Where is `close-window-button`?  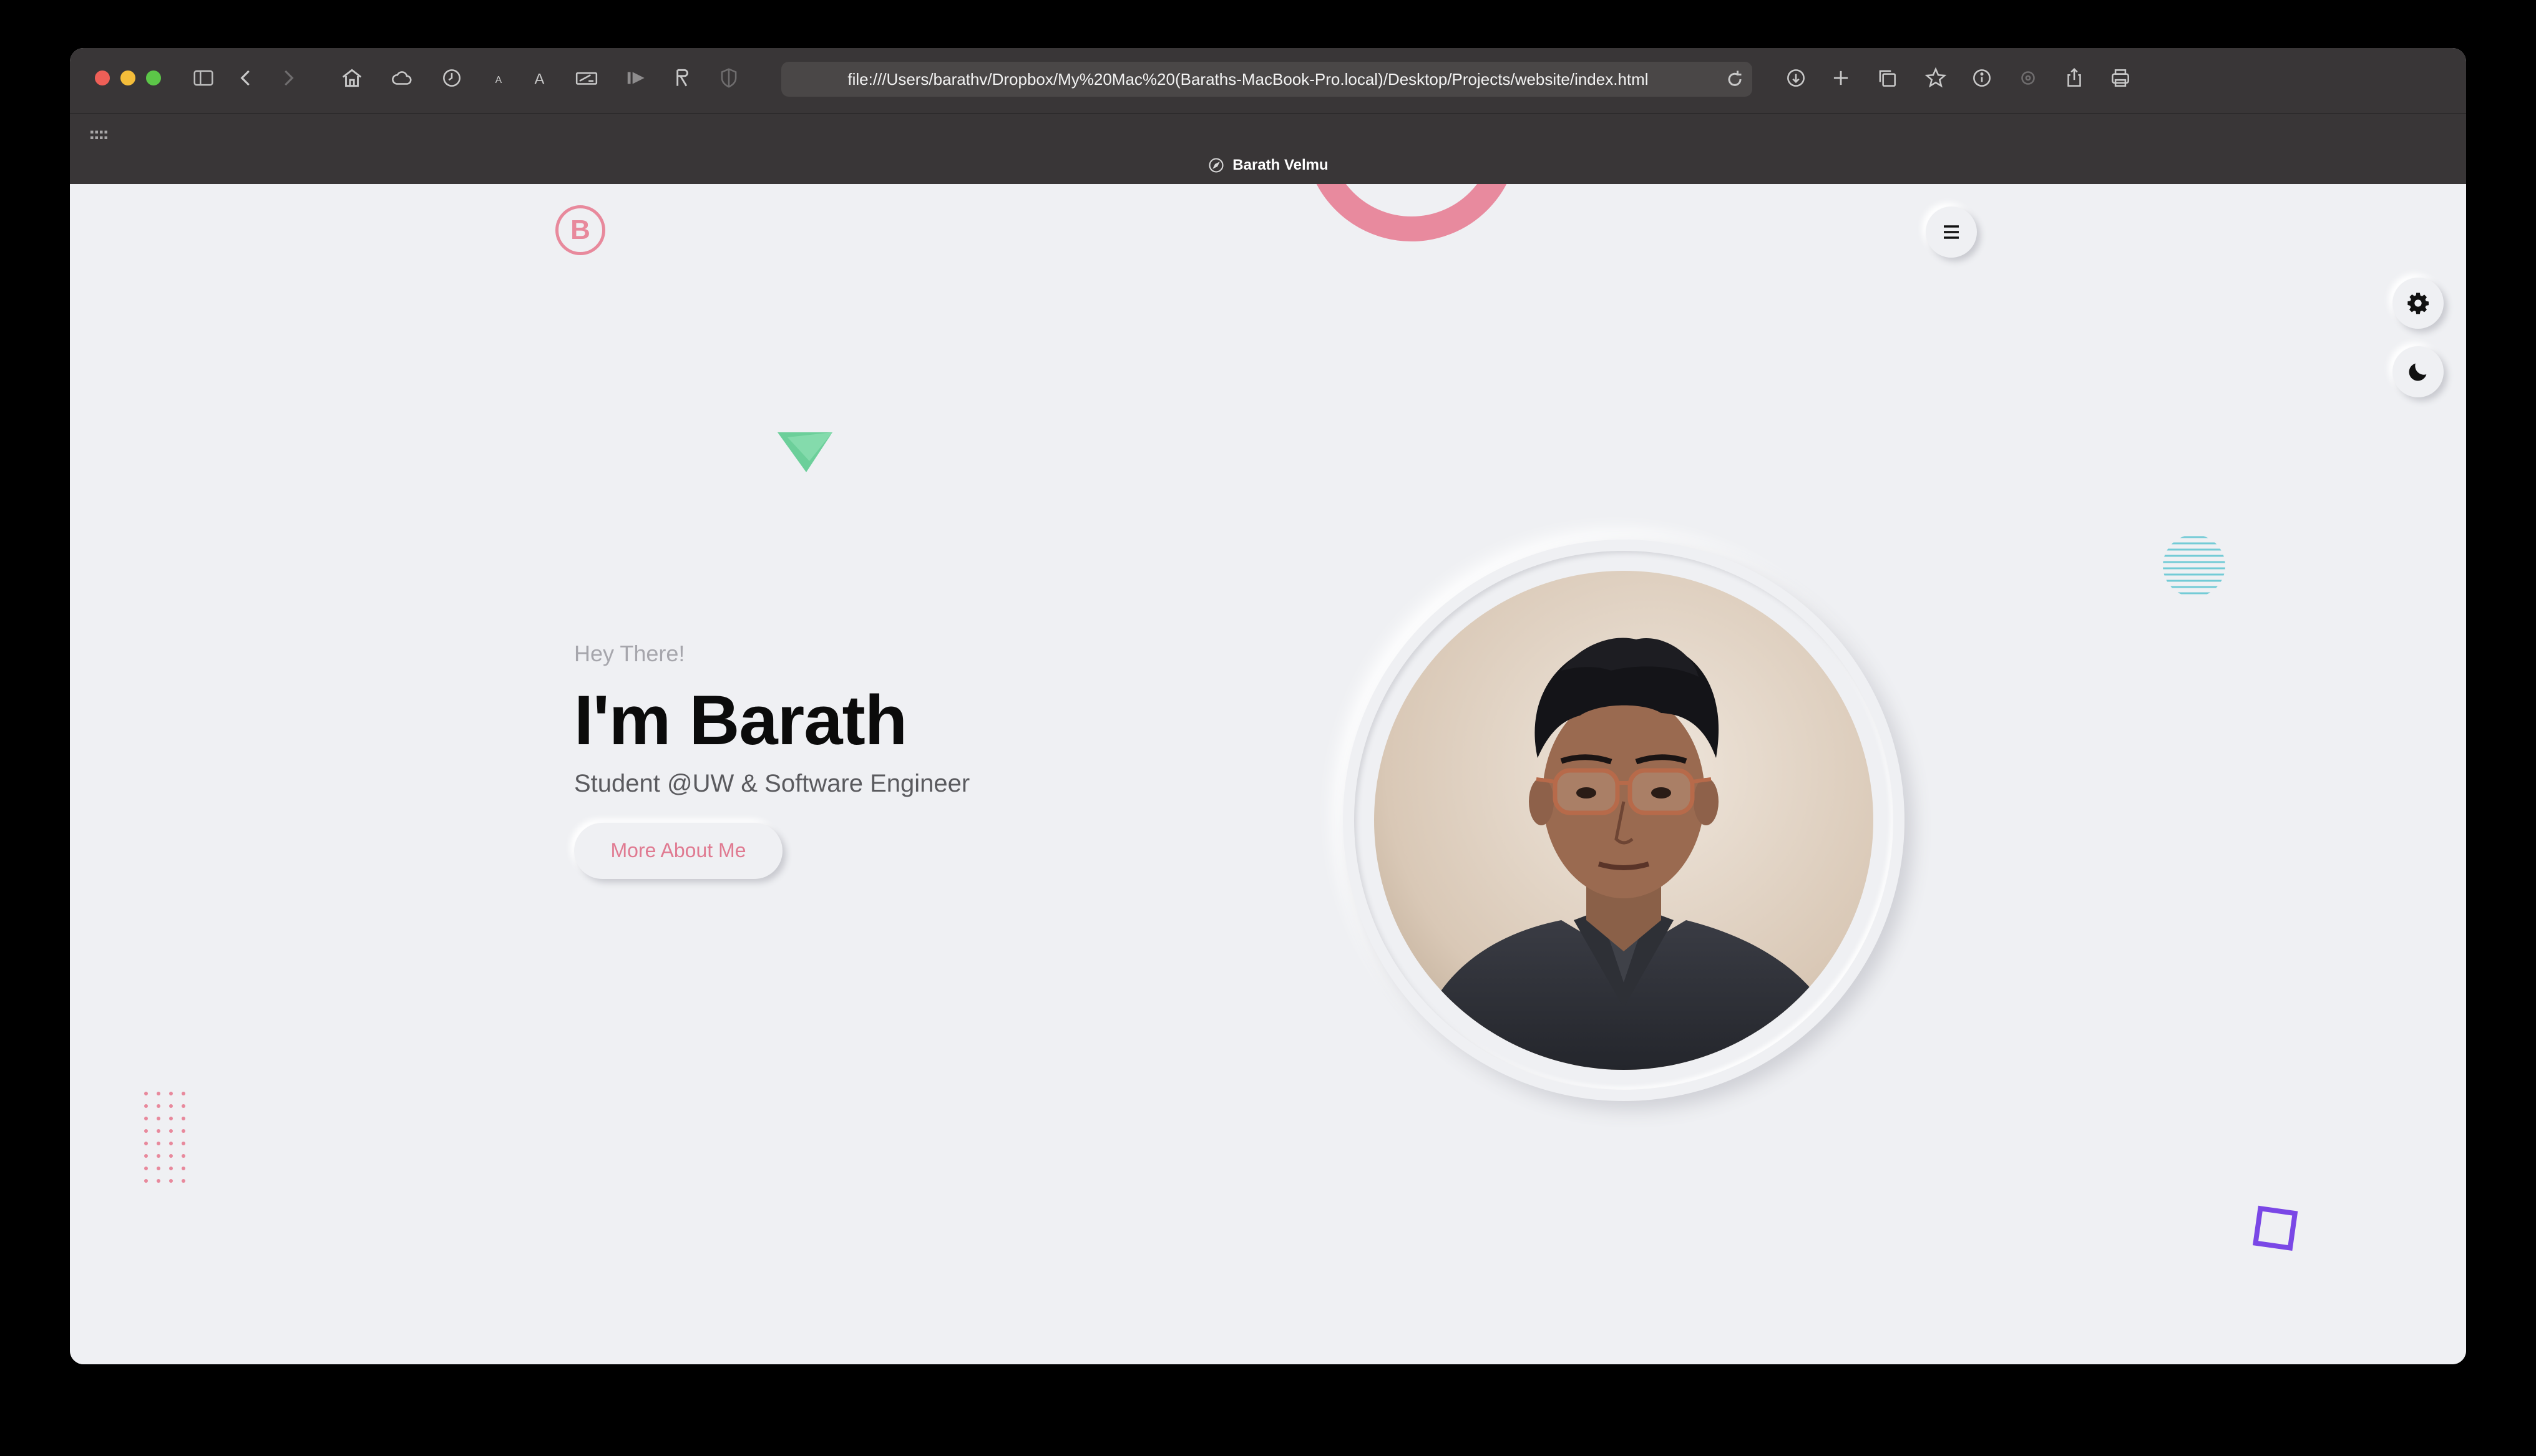
close-window-button is located at coordinates (102, 77).